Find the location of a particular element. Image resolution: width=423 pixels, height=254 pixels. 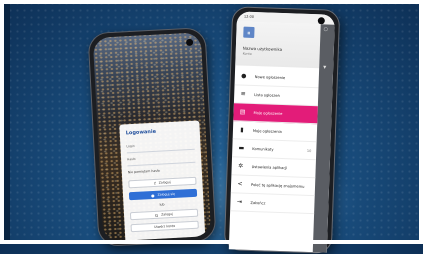

facebook-login-label: Zaloguj is located at coordinates (164, 182).